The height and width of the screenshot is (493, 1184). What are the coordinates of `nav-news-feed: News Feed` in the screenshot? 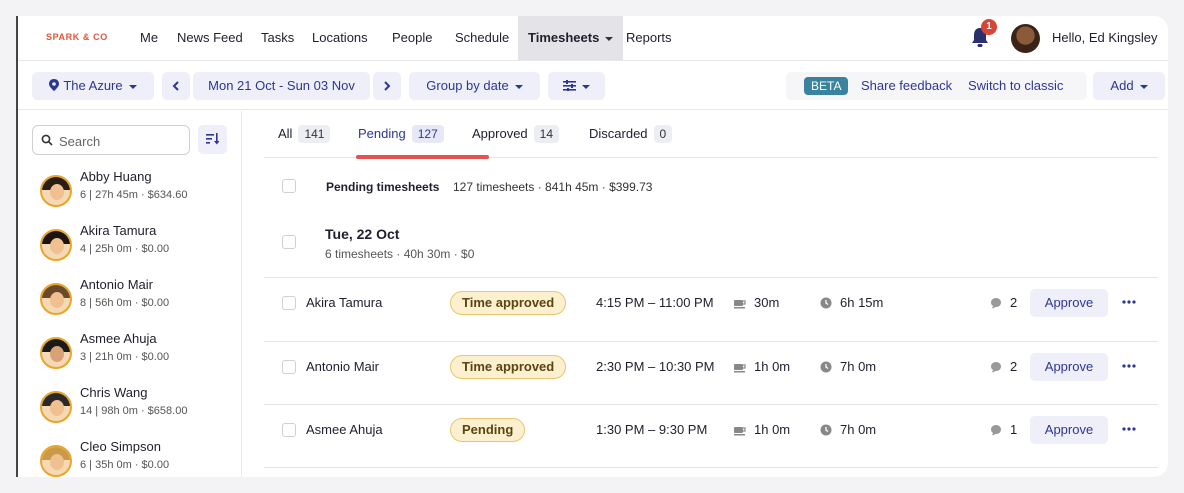 It's located at (210, 38).